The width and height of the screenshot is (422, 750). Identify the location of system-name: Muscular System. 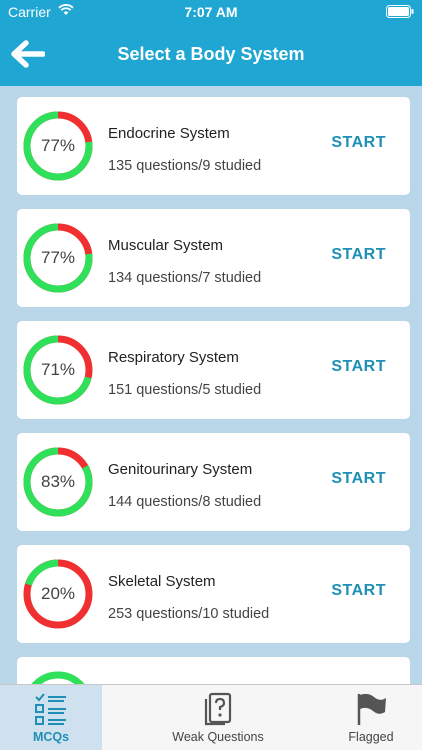
(166, 245).